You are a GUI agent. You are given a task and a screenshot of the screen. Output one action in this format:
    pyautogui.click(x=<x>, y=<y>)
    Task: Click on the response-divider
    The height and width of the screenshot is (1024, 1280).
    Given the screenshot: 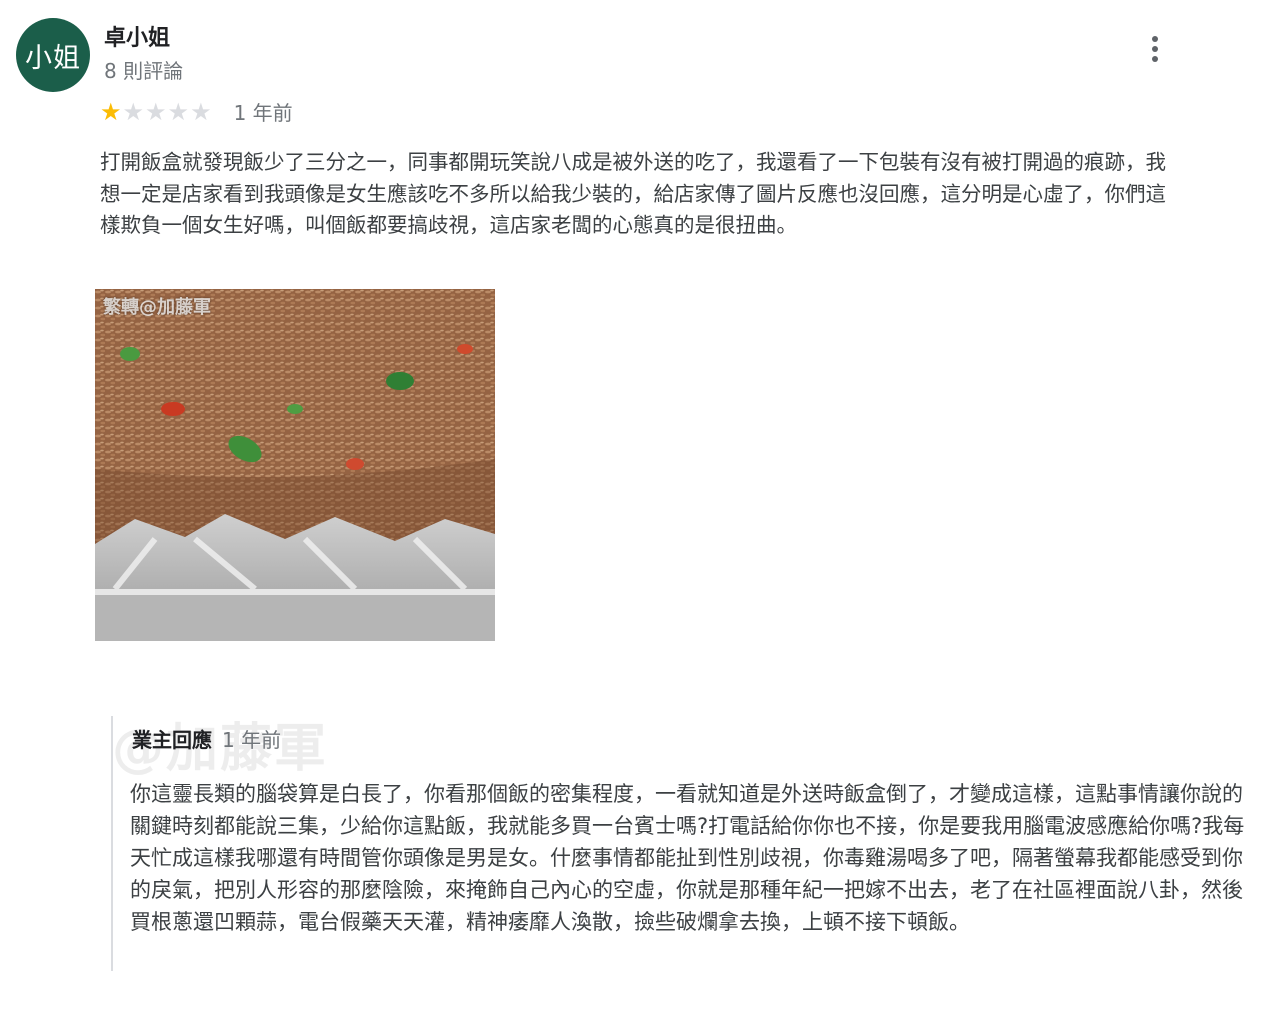 What is the action you would take?
    pyautogui.click(x=112, y=843)
    